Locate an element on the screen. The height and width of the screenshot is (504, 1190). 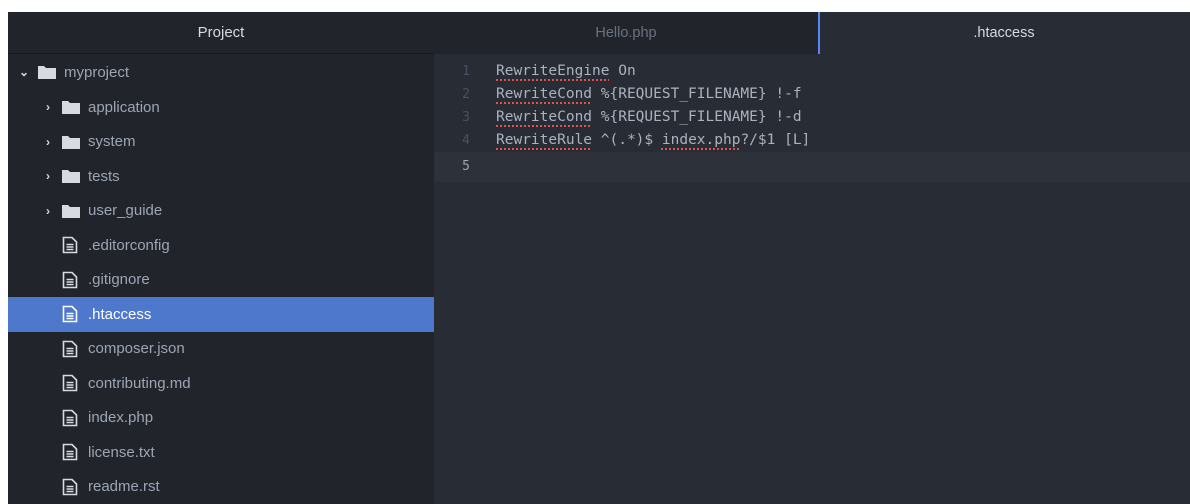
tree-item-label: license.txt is located at coordinates (121, 452).